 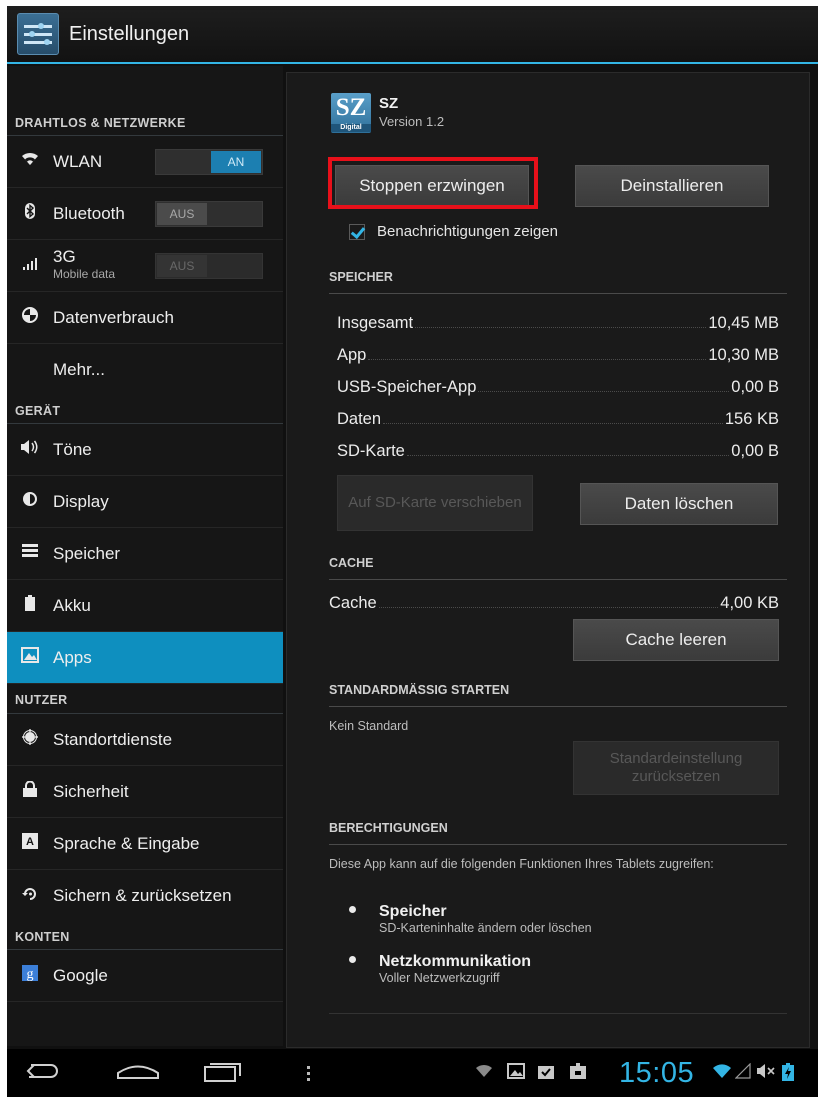 I want to click on battery-icon, so click(x=30, y=605).